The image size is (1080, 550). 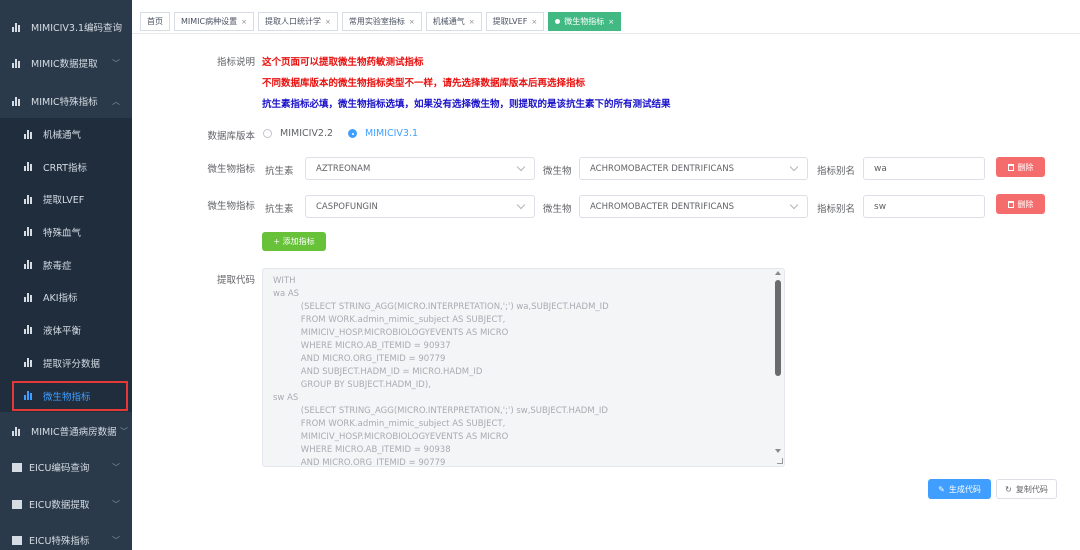 I want to click on sidebar-item-label: MIMIC特殊指标, so click(x=64, y=102).